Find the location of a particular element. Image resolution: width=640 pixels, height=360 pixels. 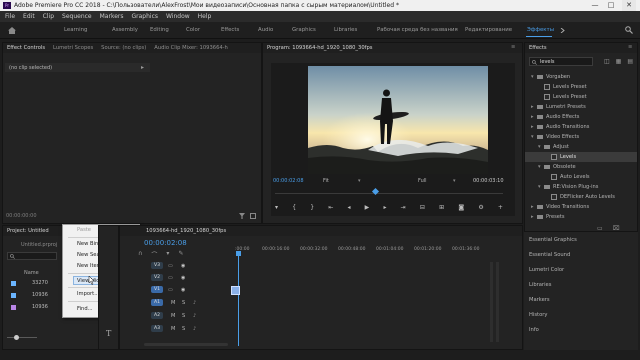

effect-item: Levels is located at coordinates (581, 157).